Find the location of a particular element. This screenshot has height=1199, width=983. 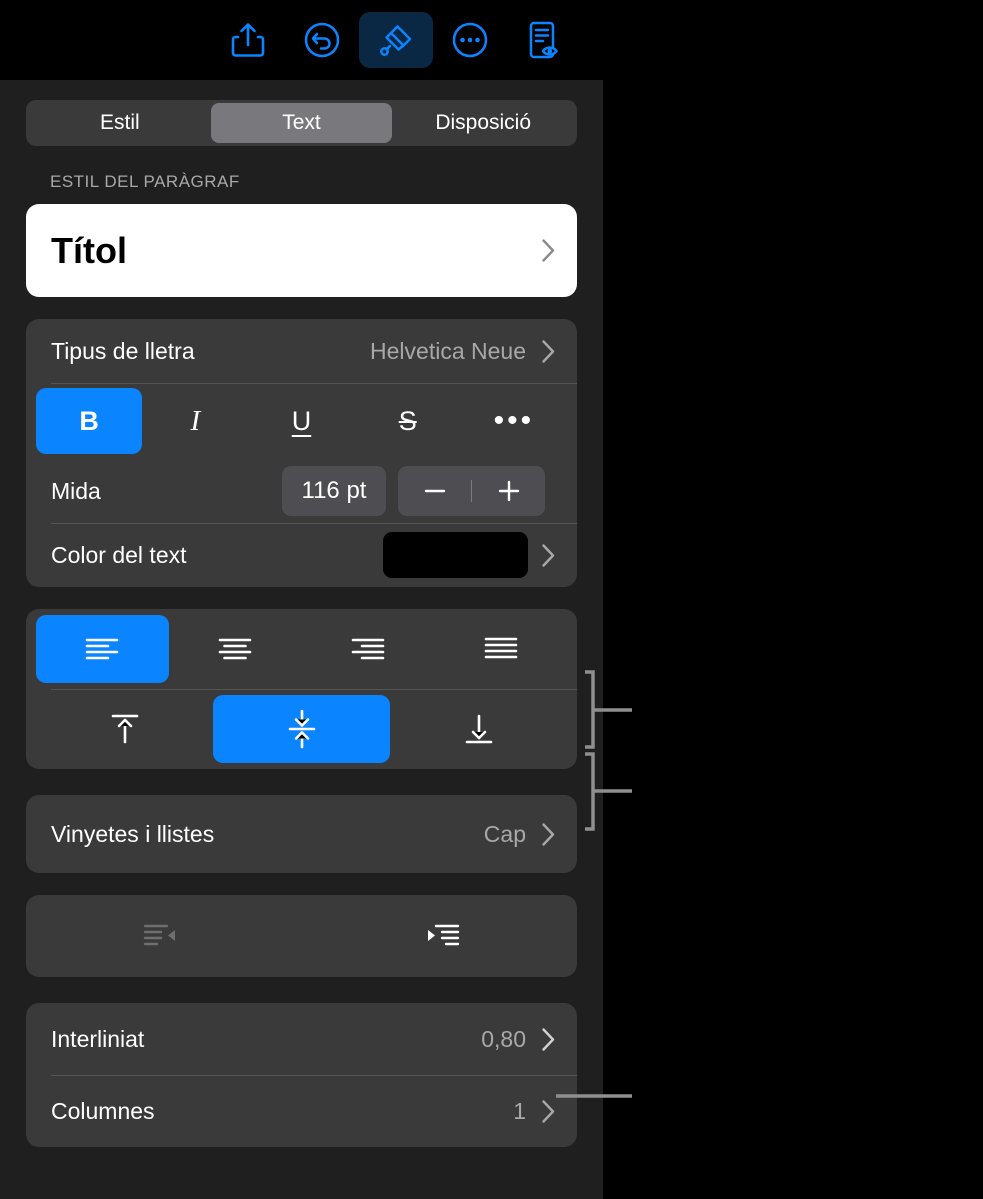

share-icon is located at coordinates (248, 40).